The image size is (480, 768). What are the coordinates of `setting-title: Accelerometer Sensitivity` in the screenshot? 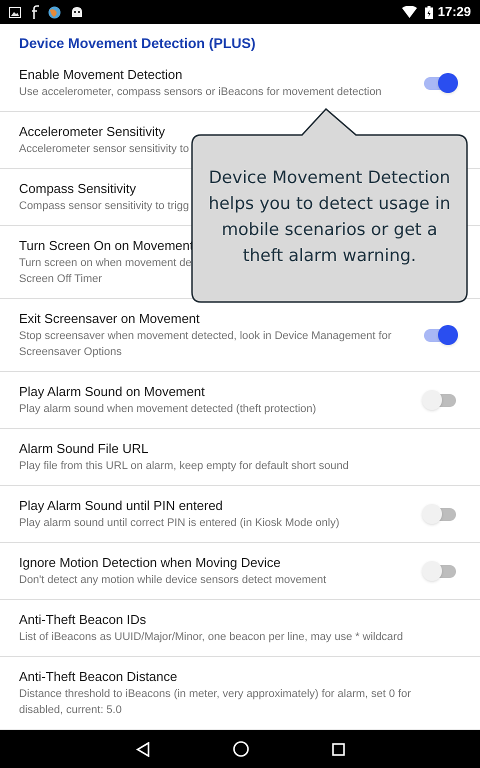 It's located at (92, 132).